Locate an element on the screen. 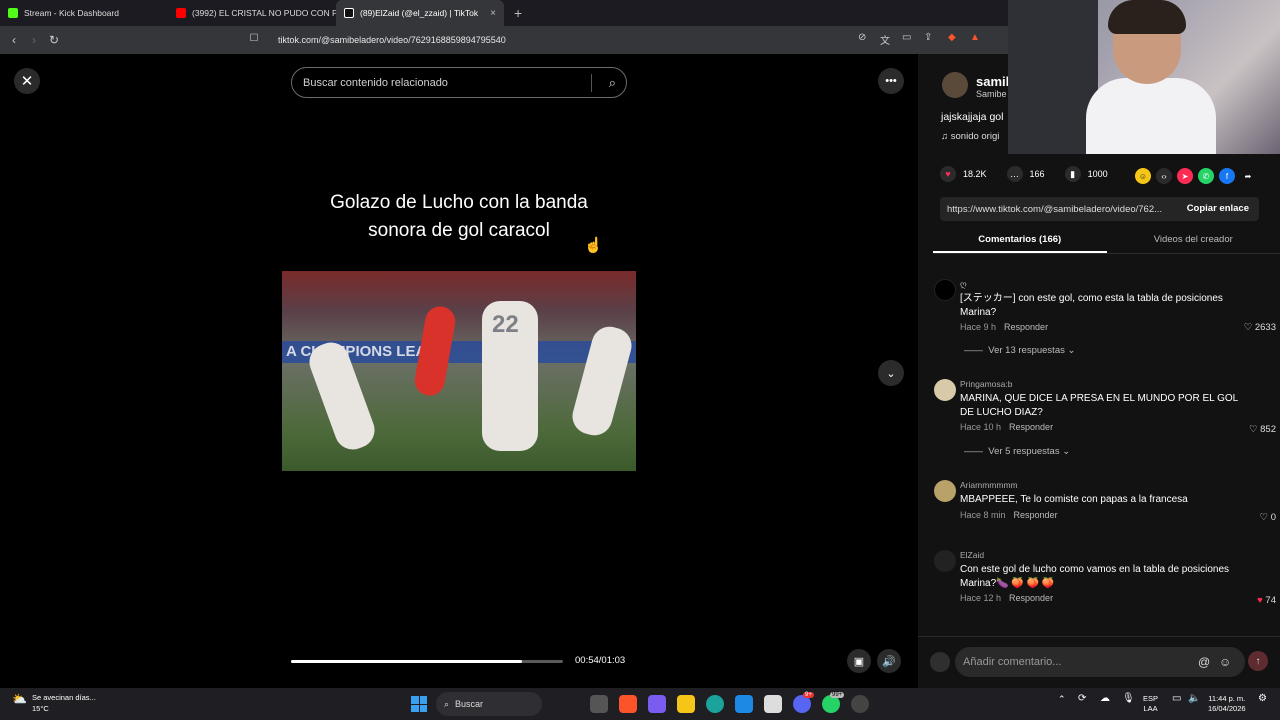 The width and height of the screenshot is (1280, 720). like-button: ♥ 18.2K is located at coordinates (963, 174).